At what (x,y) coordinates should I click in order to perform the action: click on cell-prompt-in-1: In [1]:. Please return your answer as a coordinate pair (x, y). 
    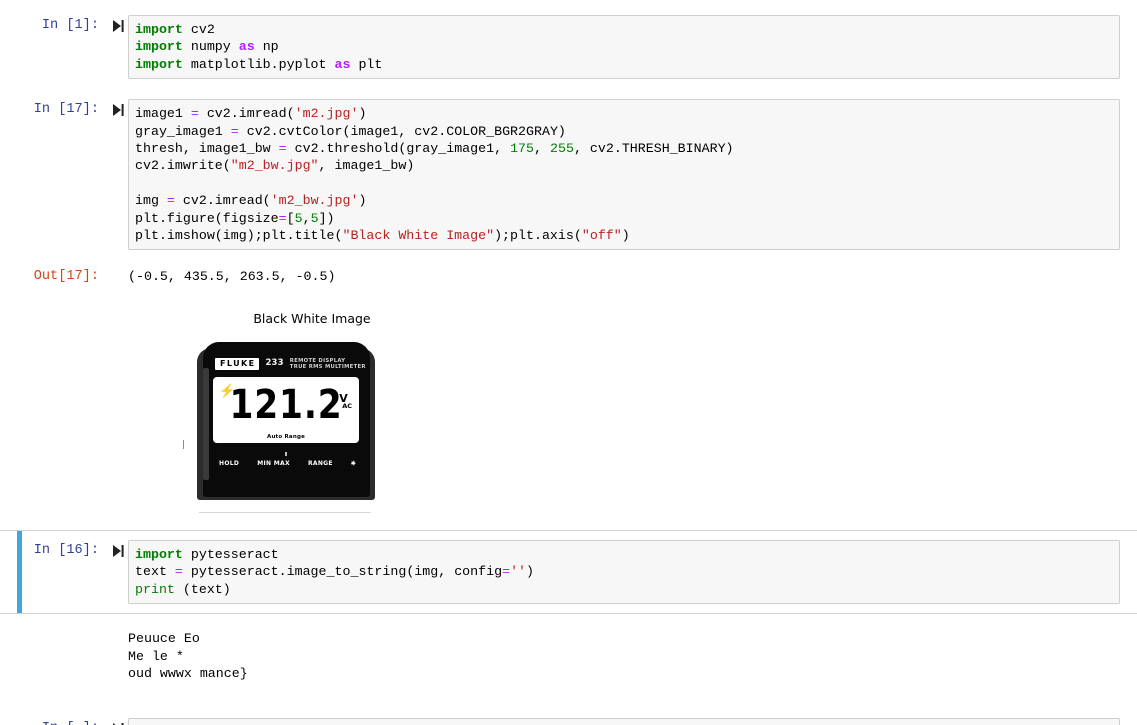
    Looking at the image, I should click on (70, 25).